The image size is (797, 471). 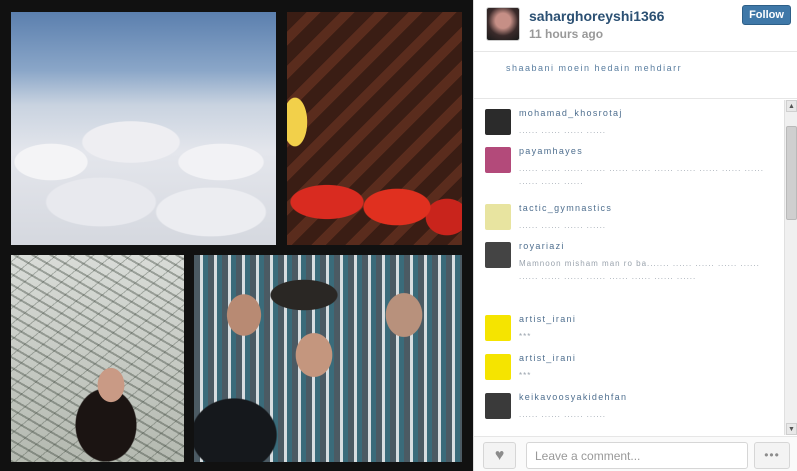 I want to click on comments-scrollbar: ▲ ▼, so click(x=790, y=267).